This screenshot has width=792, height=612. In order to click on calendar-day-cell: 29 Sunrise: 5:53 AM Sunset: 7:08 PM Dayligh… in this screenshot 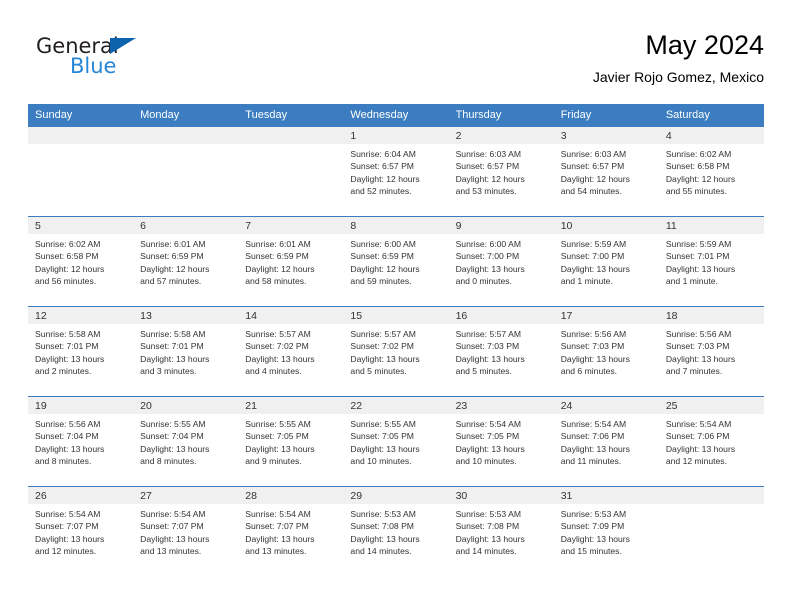, I will do `click(396, 531)`.